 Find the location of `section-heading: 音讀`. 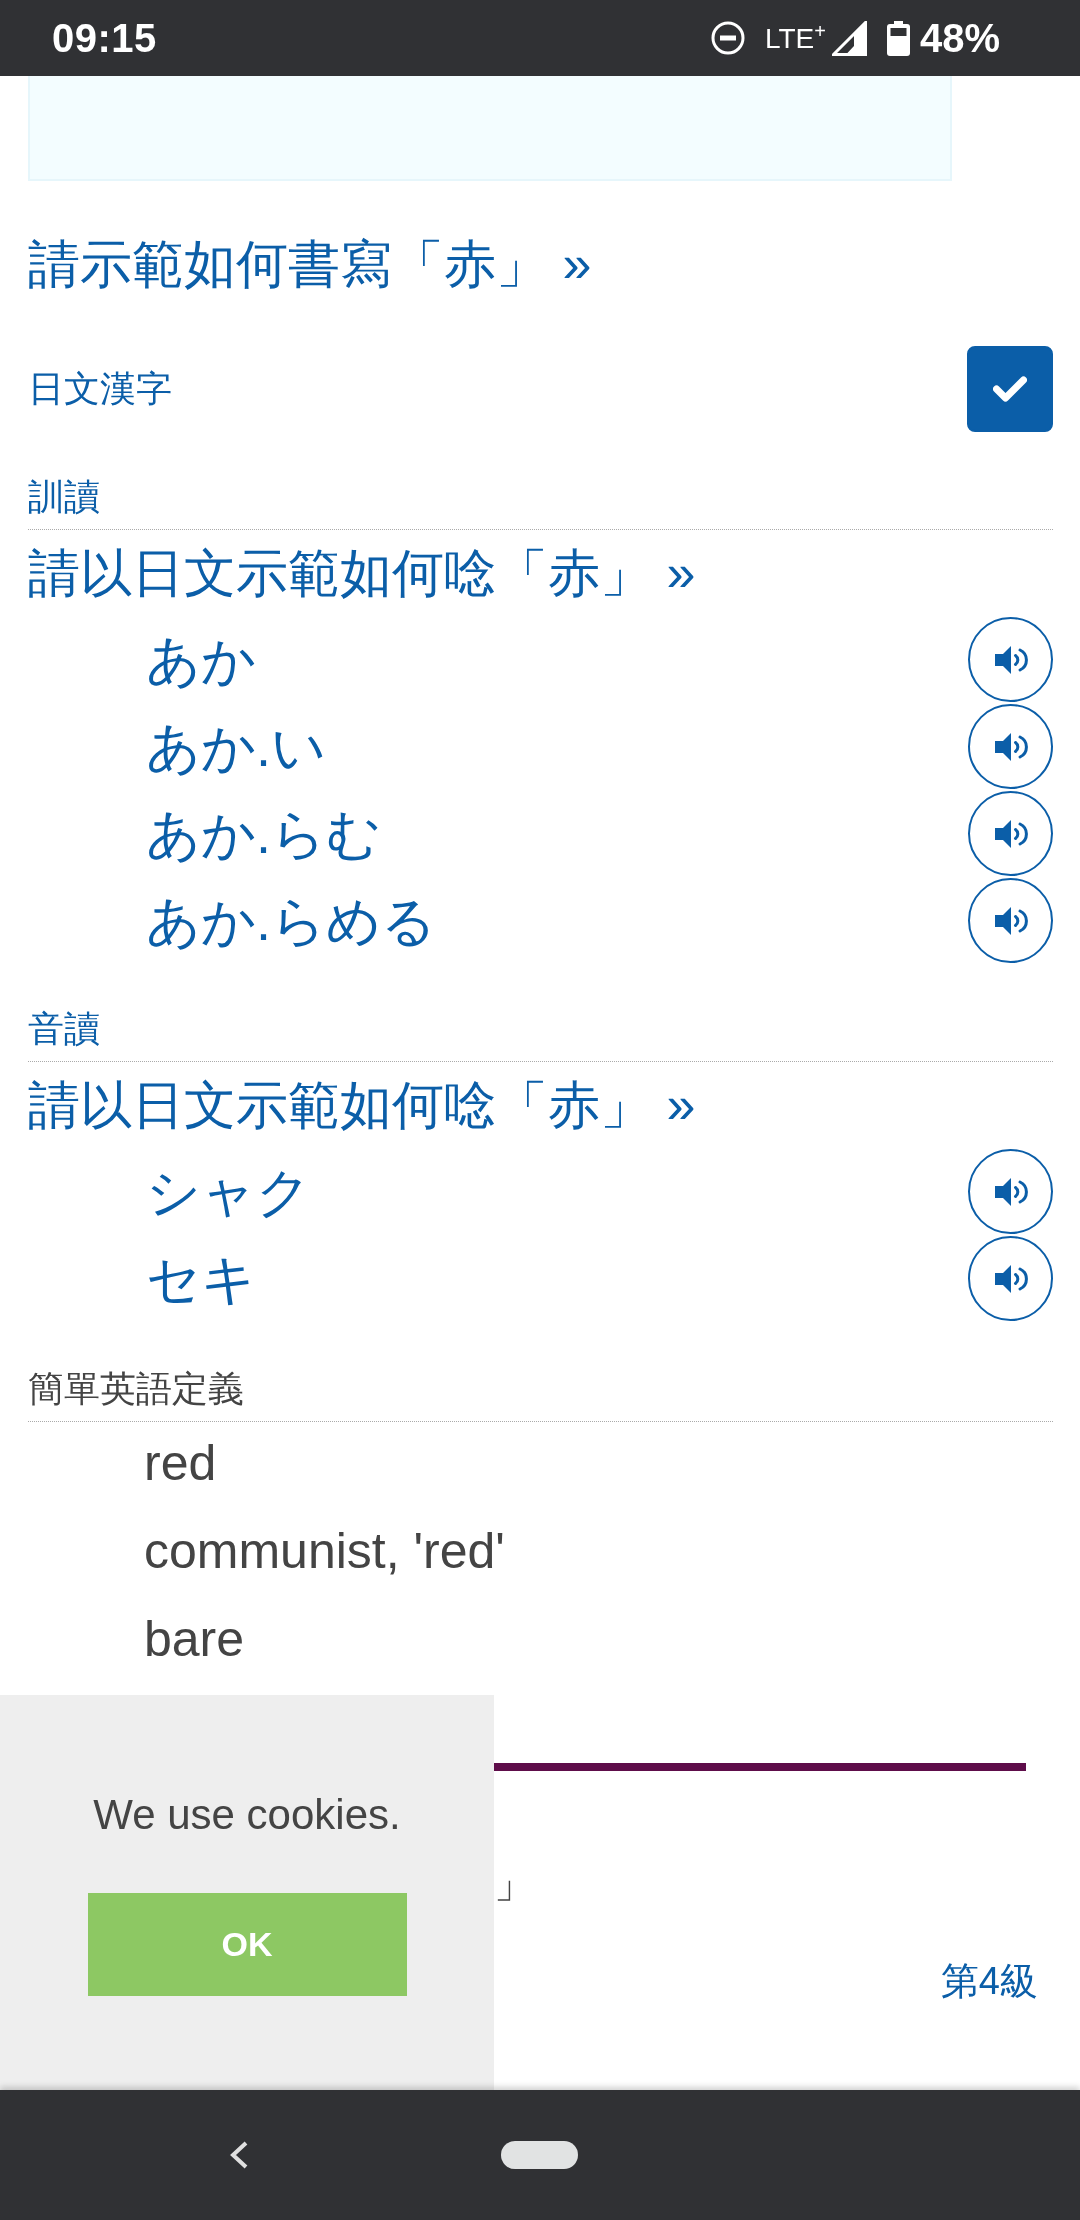

section-heading: 音讀 is located at coordinates (64, 1029).